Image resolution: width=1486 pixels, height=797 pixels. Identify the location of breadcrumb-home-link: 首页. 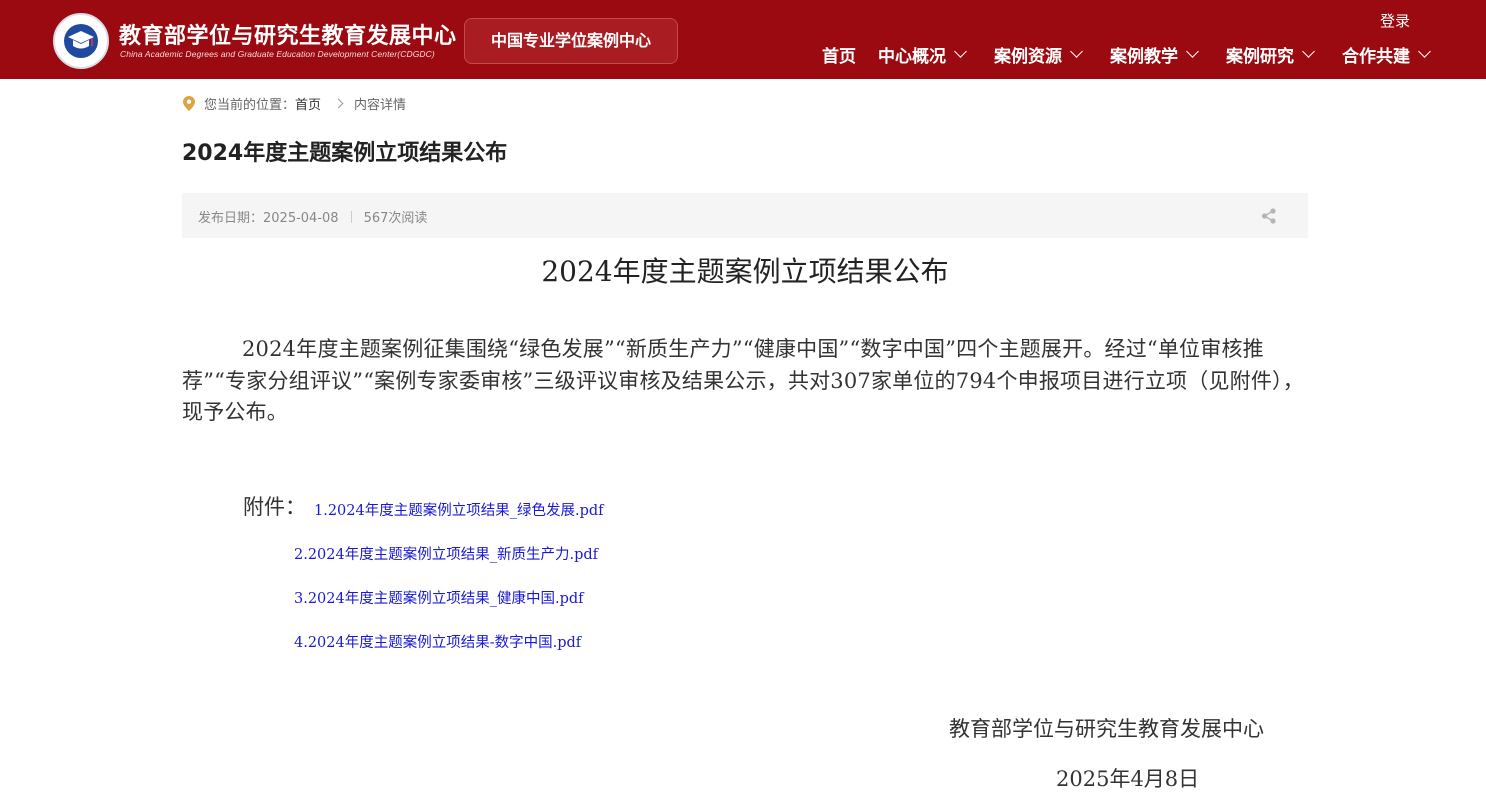
(308, 103).